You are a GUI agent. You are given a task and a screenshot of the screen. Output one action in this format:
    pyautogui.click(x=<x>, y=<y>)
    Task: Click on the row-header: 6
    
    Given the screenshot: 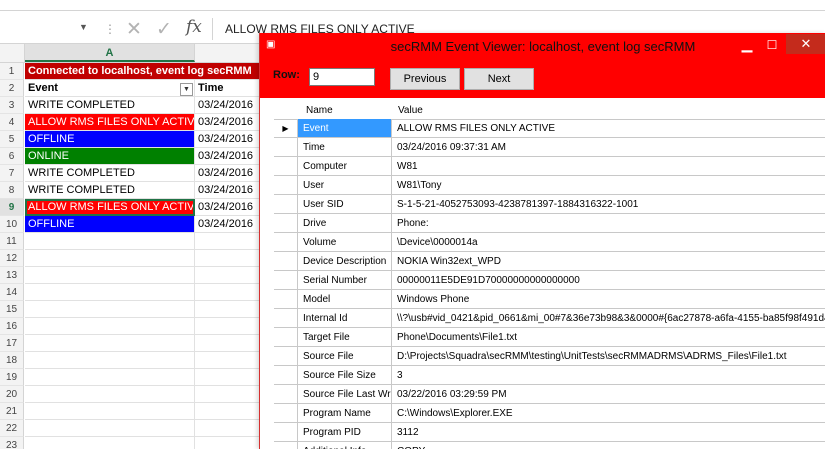 What is the action you would take?
    pyautogui.click(x=12, y=156)
    